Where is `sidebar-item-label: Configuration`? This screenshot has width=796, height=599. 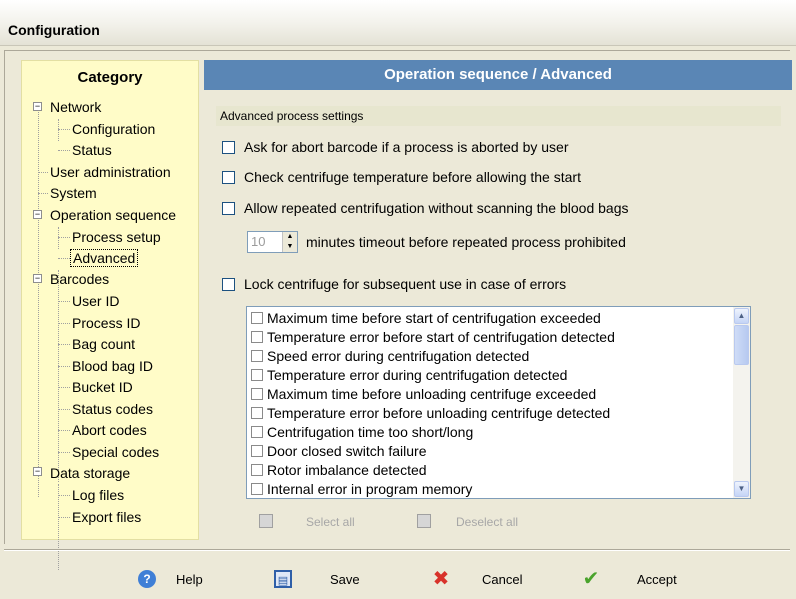 sidebar-item-label: Configuration is located at coordinates (114, 129).